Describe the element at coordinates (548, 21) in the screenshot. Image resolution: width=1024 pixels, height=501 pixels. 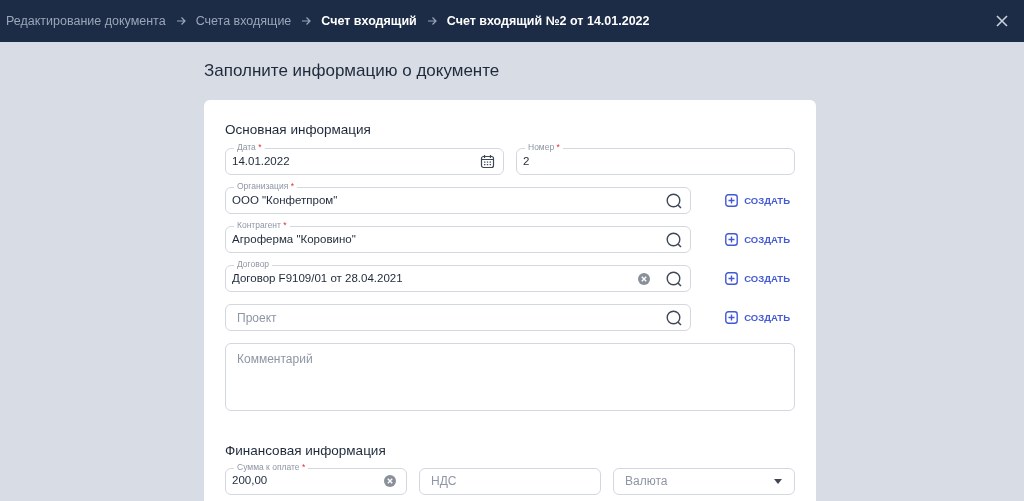
I see `breadcrumb-link: Счет входящий №2 от 14.01.2022` at that location.